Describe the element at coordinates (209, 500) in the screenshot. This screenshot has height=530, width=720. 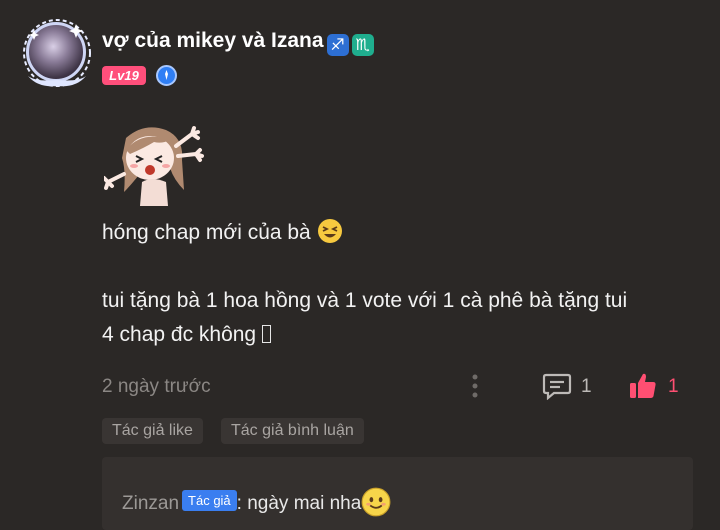
I see `author-badge: Tác giả` at that location.